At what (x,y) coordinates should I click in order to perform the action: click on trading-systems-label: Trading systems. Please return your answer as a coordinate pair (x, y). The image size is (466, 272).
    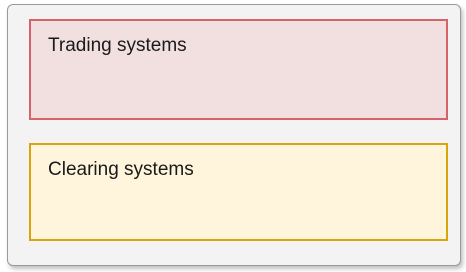
    Looking at the image, I should click on (117, 45).